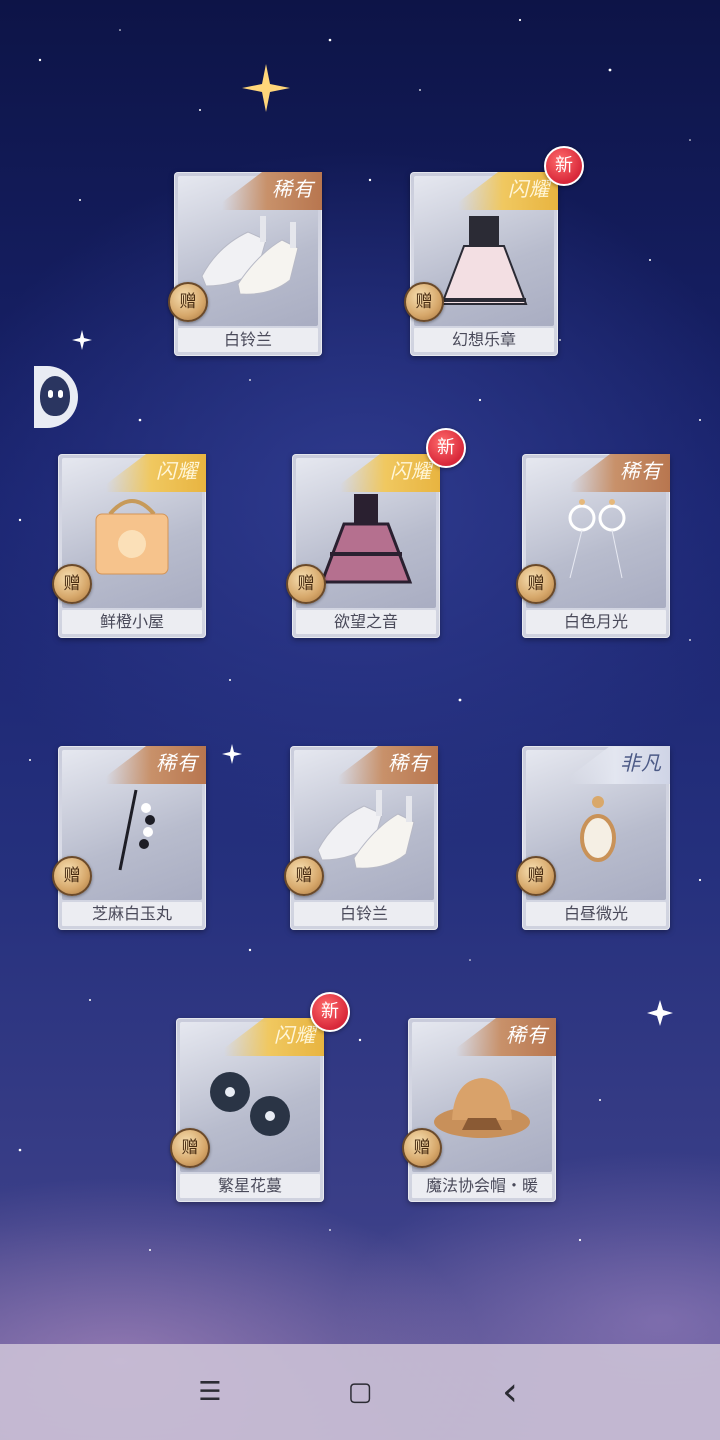 This screenshot has height=1440, width=720. I want to click on reward-card: 闪耀赠幻想乐章新, so click(494, 251).